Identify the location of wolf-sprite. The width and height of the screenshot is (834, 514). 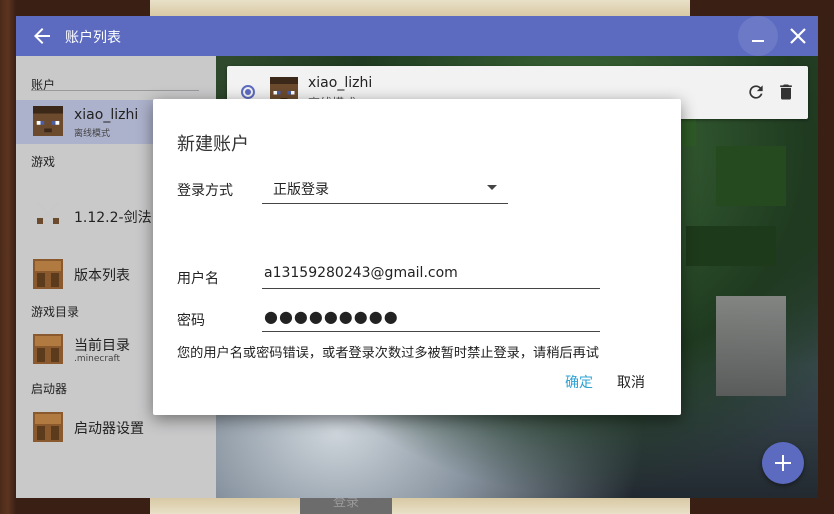
(751, 346).